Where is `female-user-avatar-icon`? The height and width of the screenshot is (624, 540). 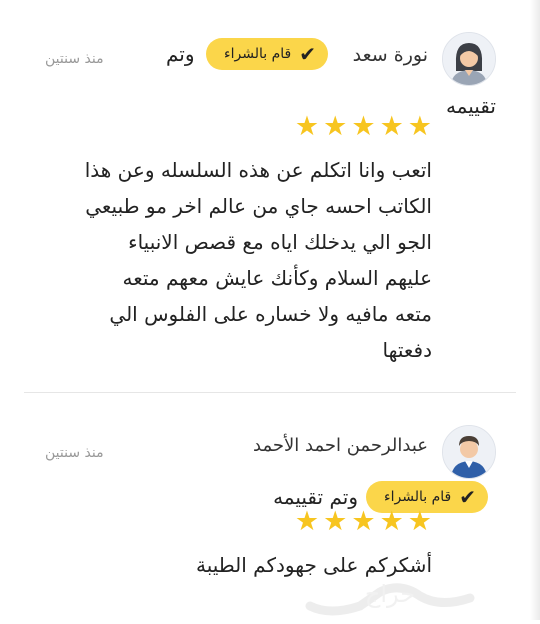
female-user-avatar-icon is located at coordinates (469, 59).